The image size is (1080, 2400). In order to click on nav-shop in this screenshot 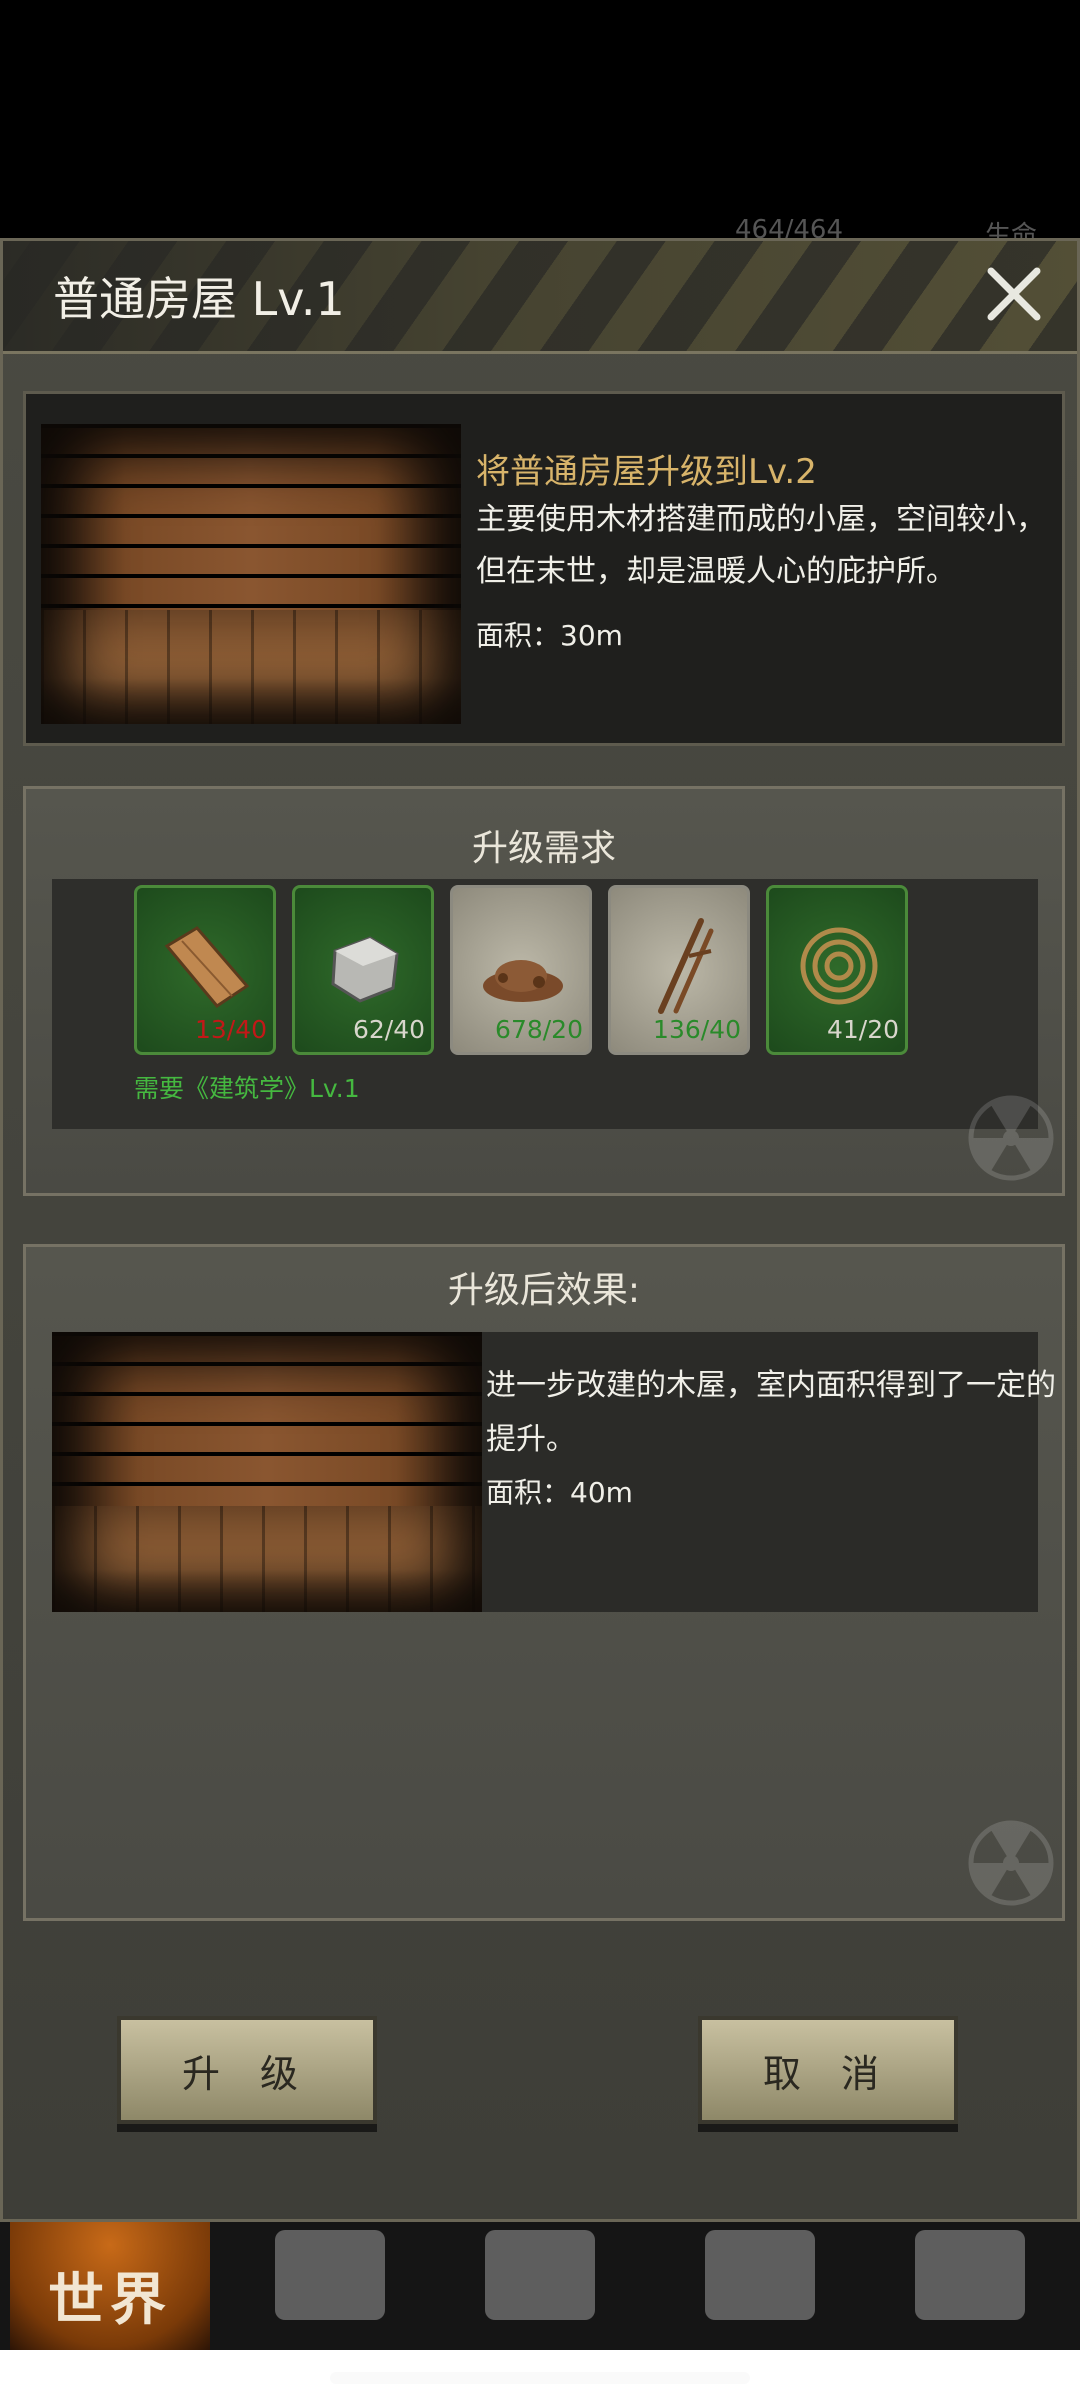, I will do `click(970, 2275)`.